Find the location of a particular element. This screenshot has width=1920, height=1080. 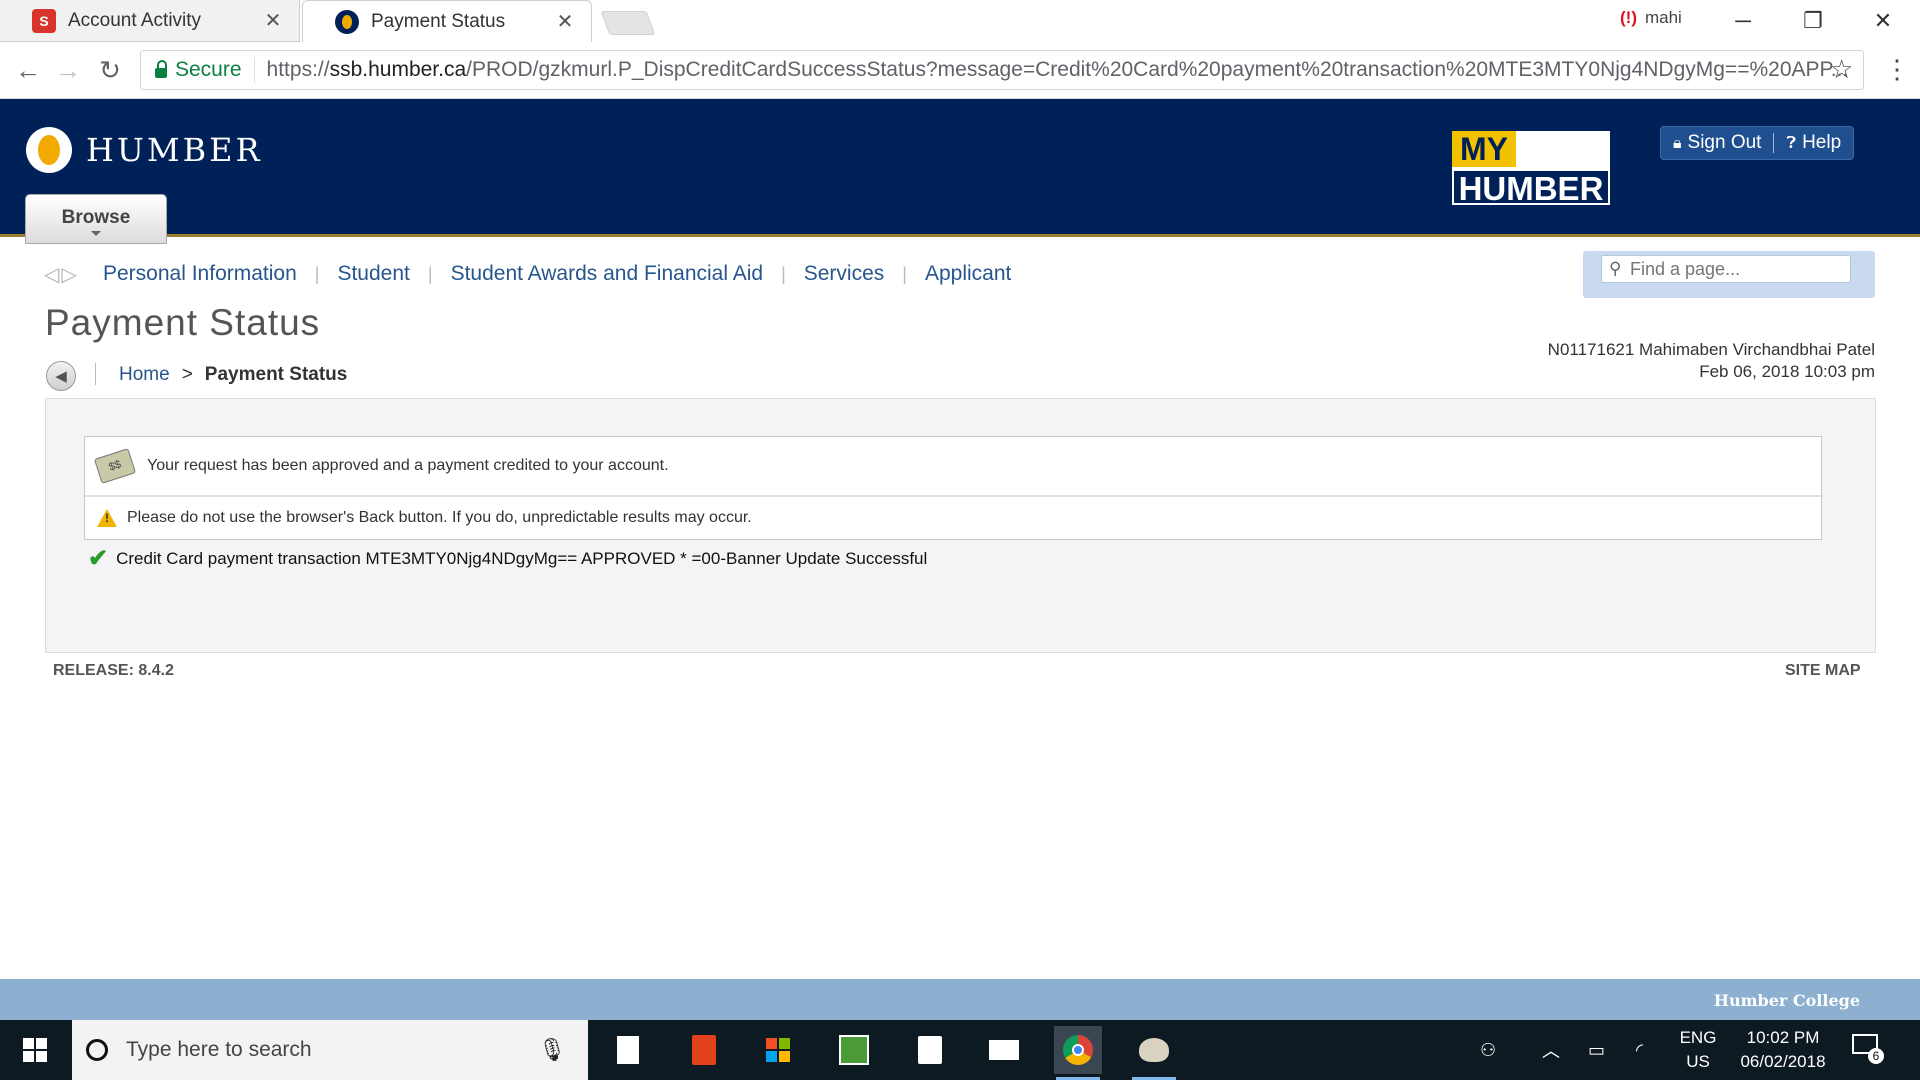

humber-logo-icon is located at coordinates (49, 150).